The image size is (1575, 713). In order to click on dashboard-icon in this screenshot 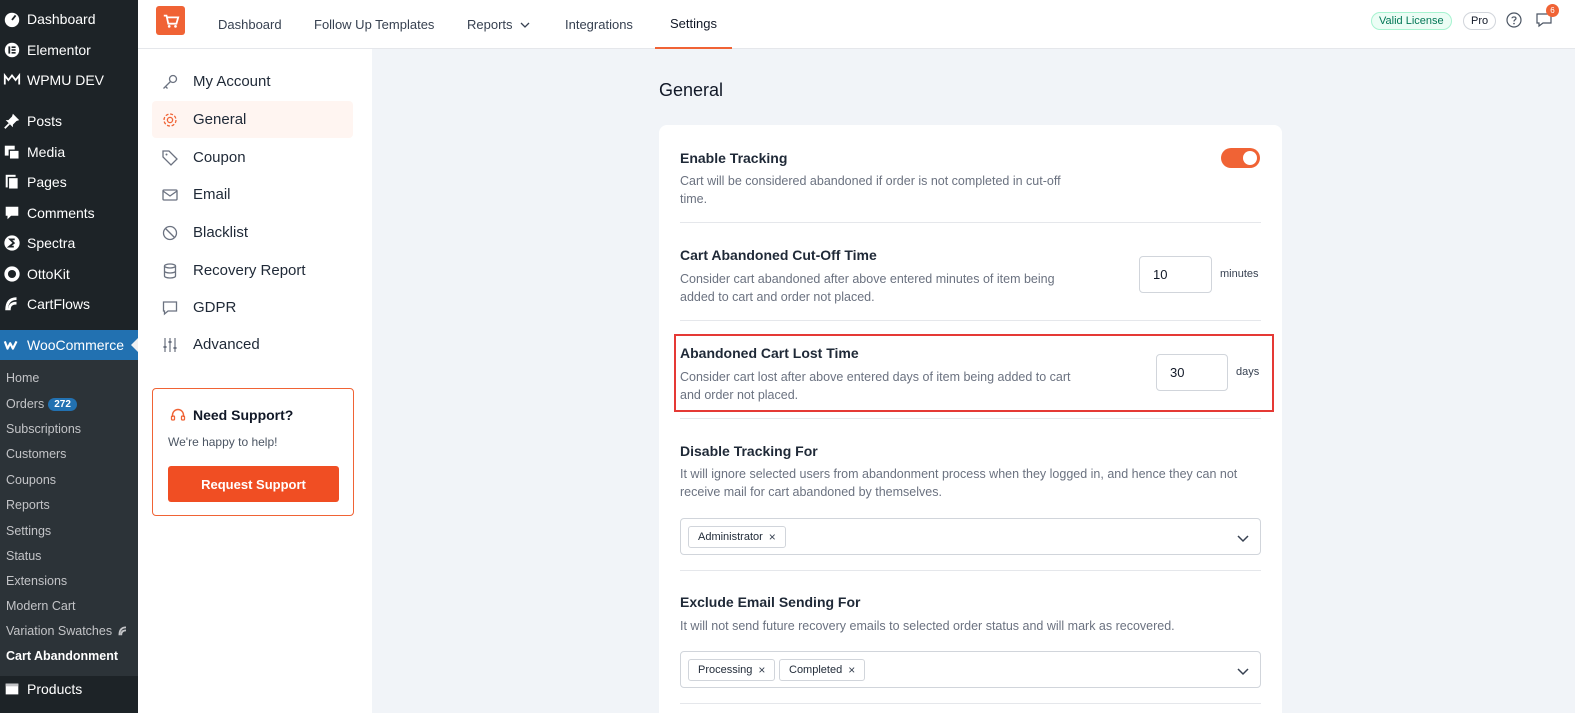, I will do `click(12, 19)`.